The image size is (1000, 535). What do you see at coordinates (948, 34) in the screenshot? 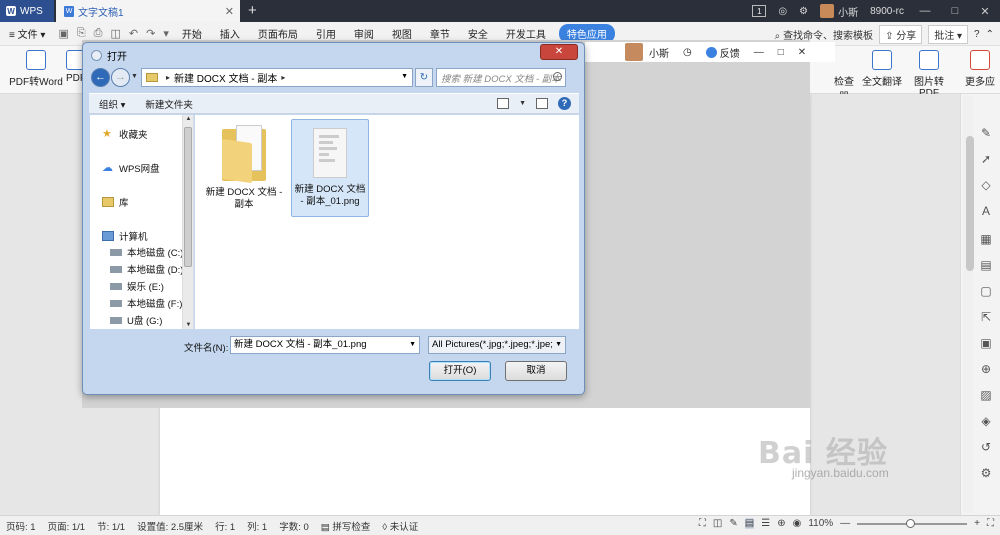
I see `comment-button: 批注 ▾` at bounding box center [948, 34].